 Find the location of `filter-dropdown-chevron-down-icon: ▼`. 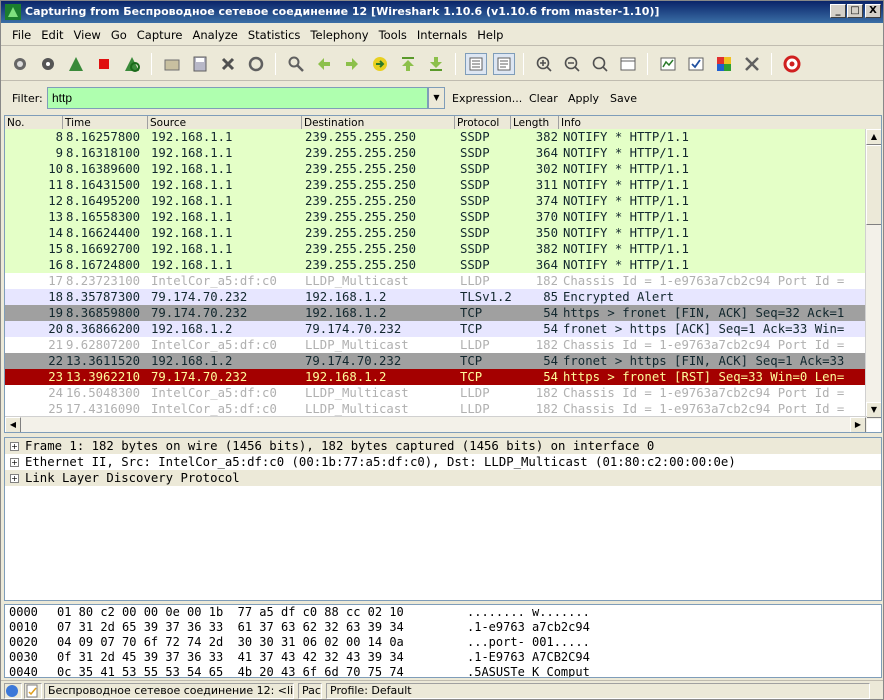

filter-dropdown-chevron-down-icon: ▼ is located at coordinates (436, 98).